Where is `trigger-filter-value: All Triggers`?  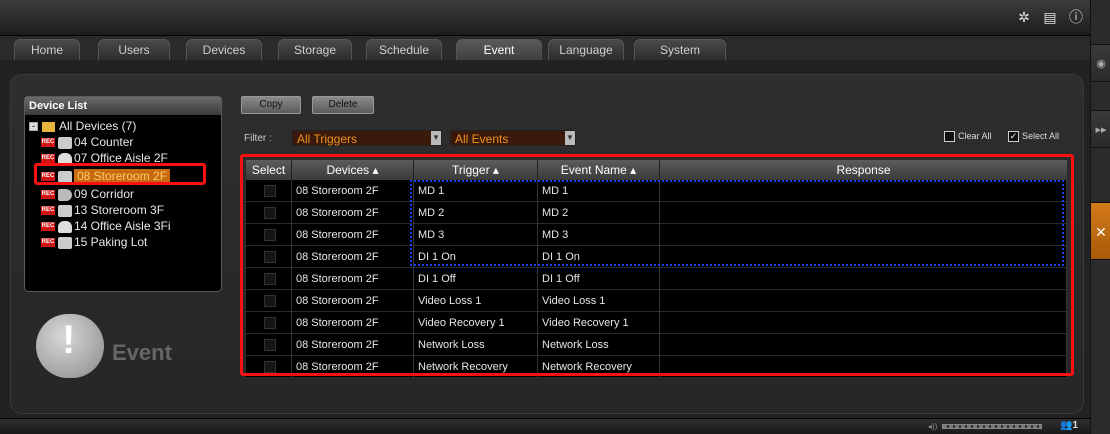 trigger-filter-value: All Triggers is located at coordinates (327, 139).